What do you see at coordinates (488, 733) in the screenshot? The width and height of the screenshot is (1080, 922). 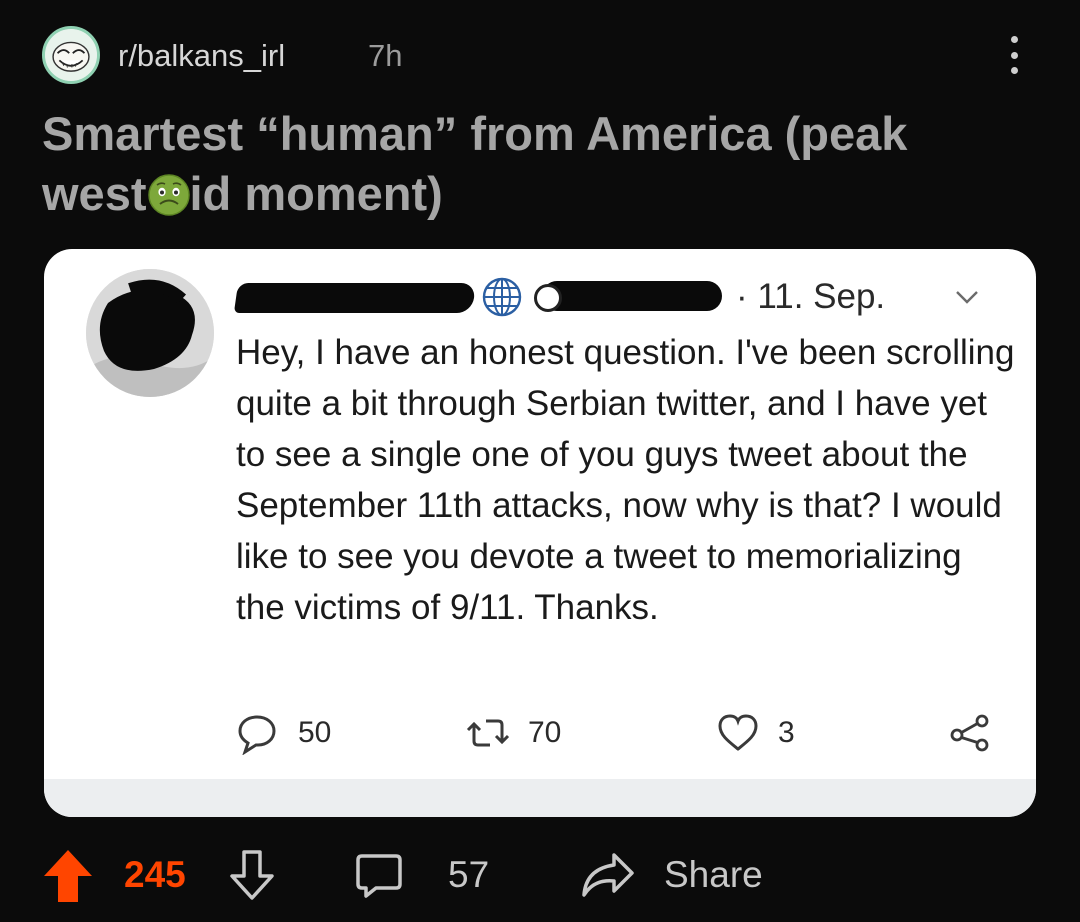 I see `retweet-icon` at bounding box center [488, 733].